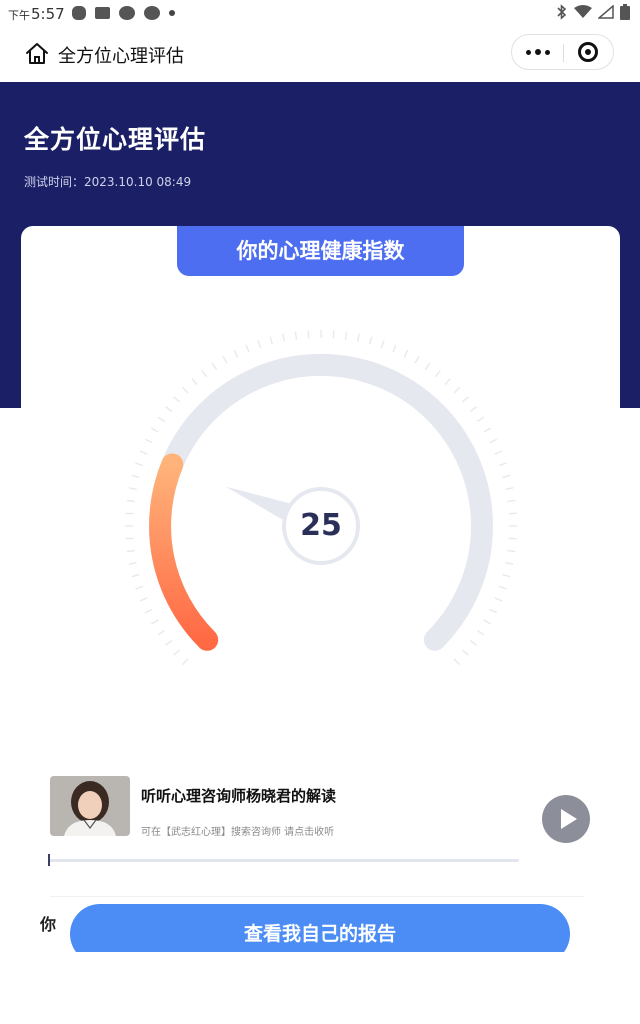 This screenshot has width=640, height=1024. What do you see at coordinates (562, 12) in the screenshot?
I see `bluetooth-icon` at bounding box center [562, 12].